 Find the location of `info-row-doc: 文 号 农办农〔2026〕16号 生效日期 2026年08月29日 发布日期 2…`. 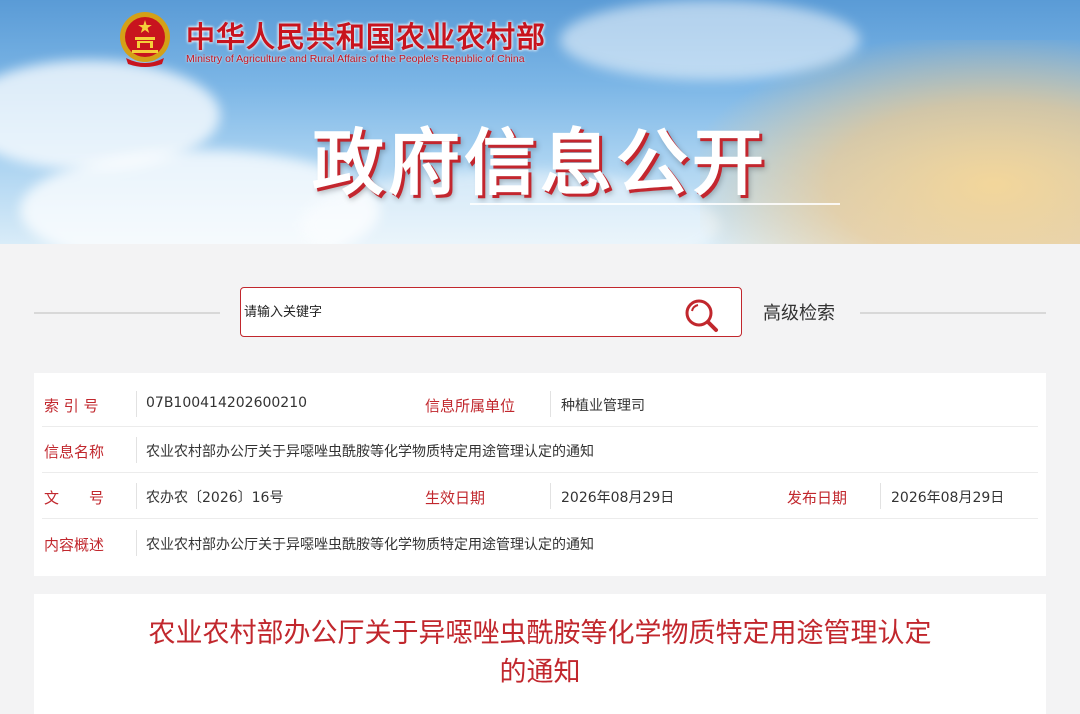

info-row-doc: 文 号 农办农〔2026〕16号 生效日期 2026年08月29日 发布日期 2… is located at coordinates (540, 496).